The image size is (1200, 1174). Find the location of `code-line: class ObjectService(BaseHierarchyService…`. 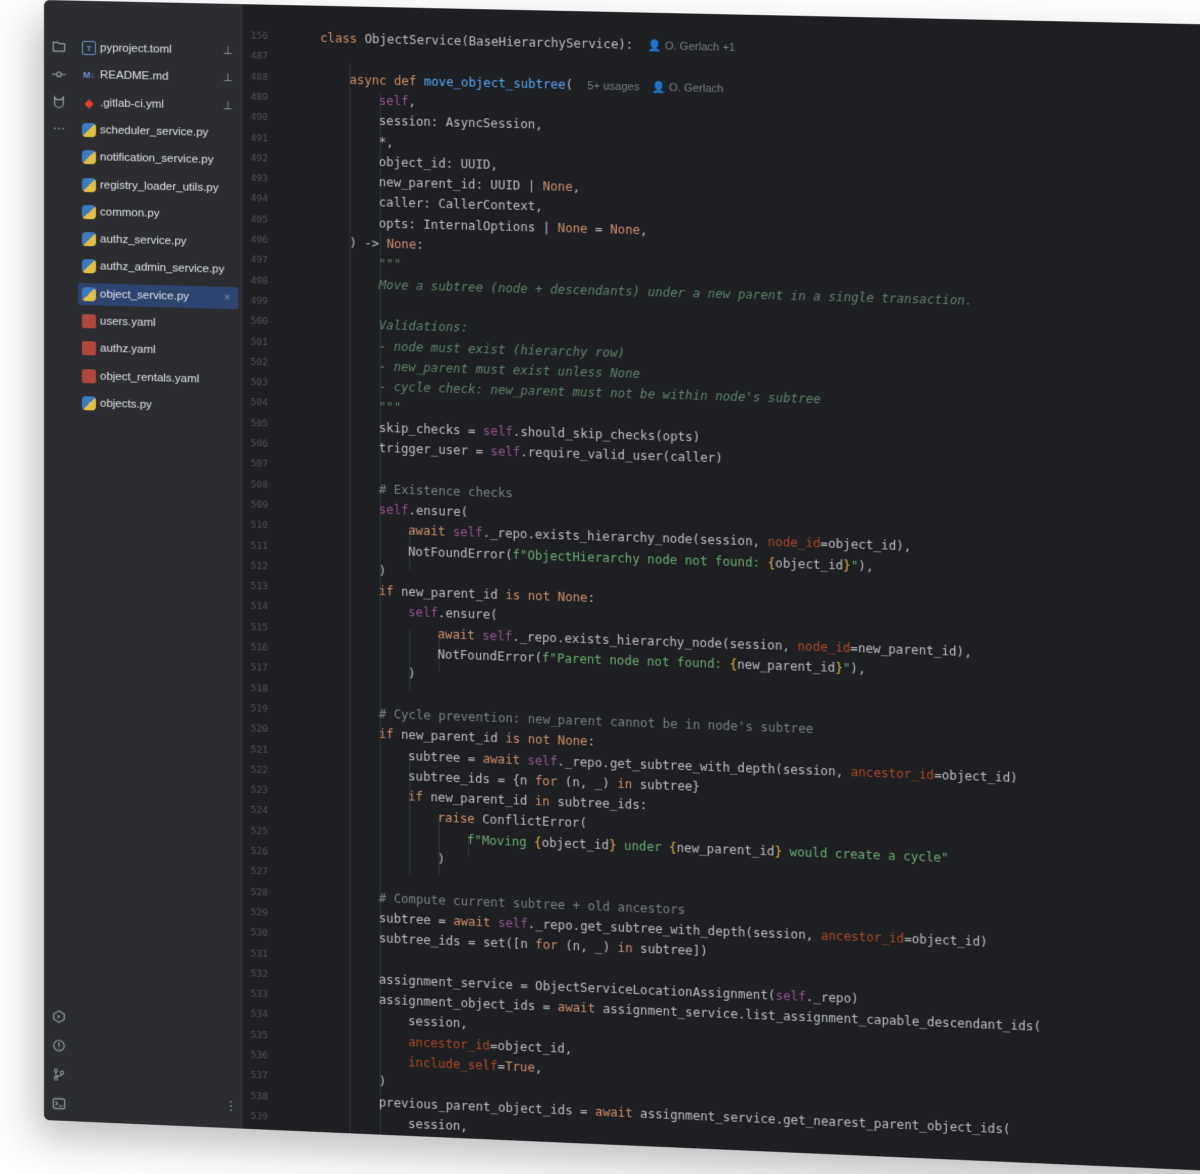

code-line: class ObjectService(BaseHierarchyService… is located at coordinates (527, 42).